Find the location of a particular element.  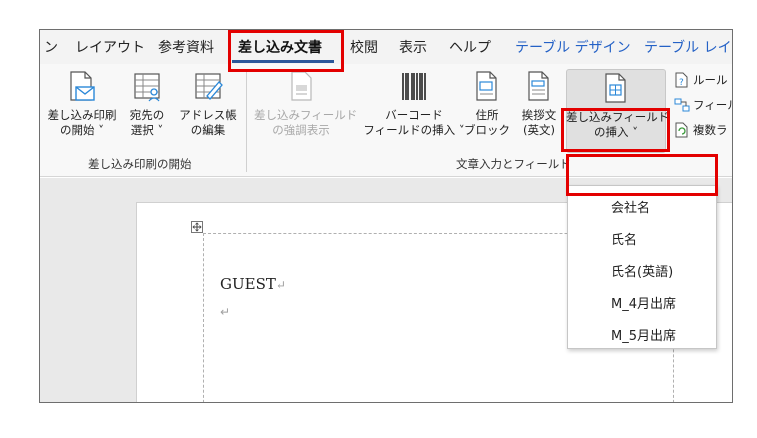

start-mail-merge-label-2: の開始 ˅ is located at coordinates (82, 130).